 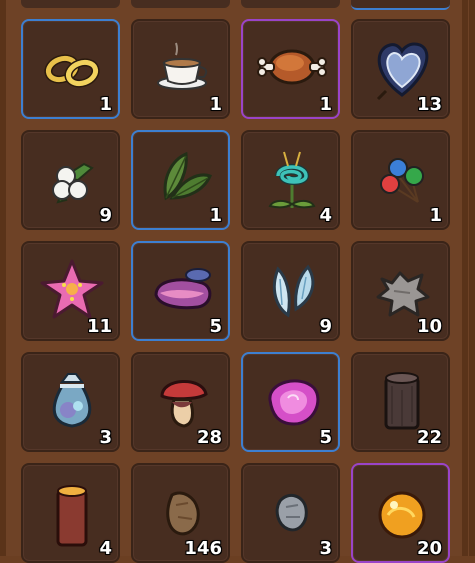 I want to click on inventory-slot-meat: 1, so click(x=290, y=69).